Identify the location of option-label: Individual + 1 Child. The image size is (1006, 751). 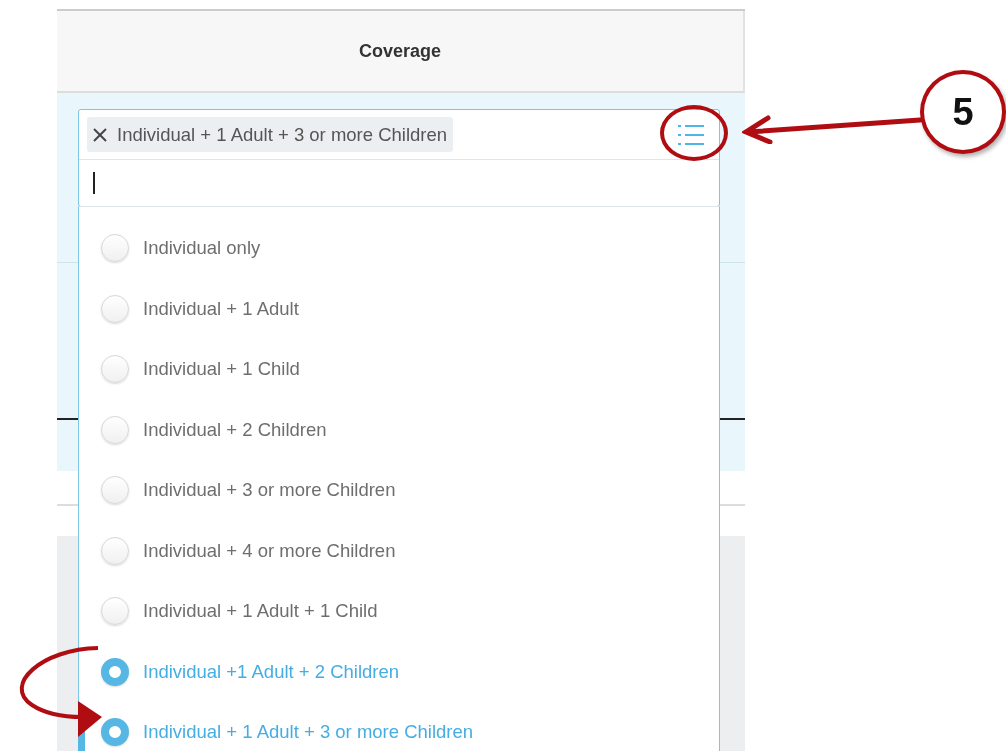
(221, 369).